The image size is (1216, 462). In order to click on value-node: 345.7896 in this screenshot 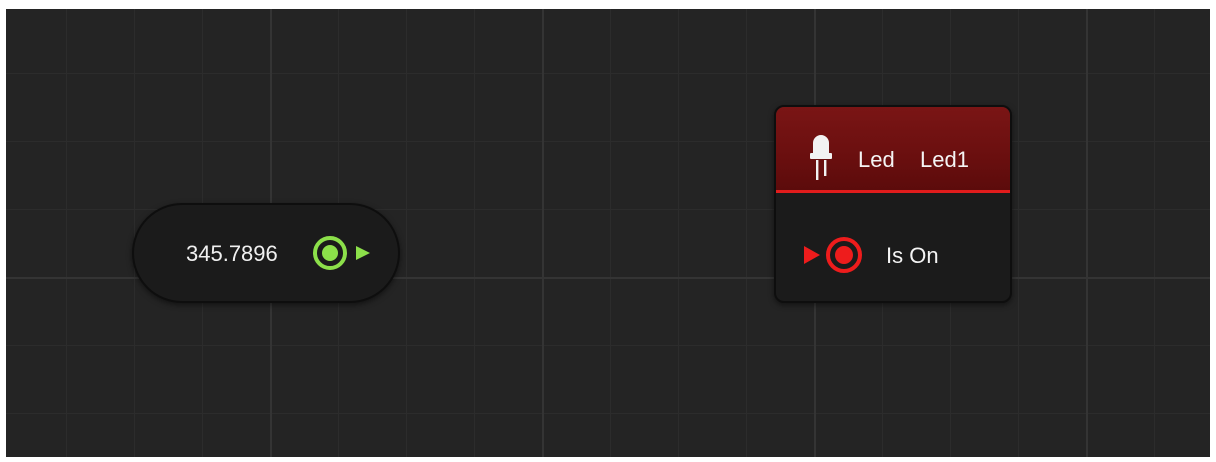, I will do `click(266, 253)`.